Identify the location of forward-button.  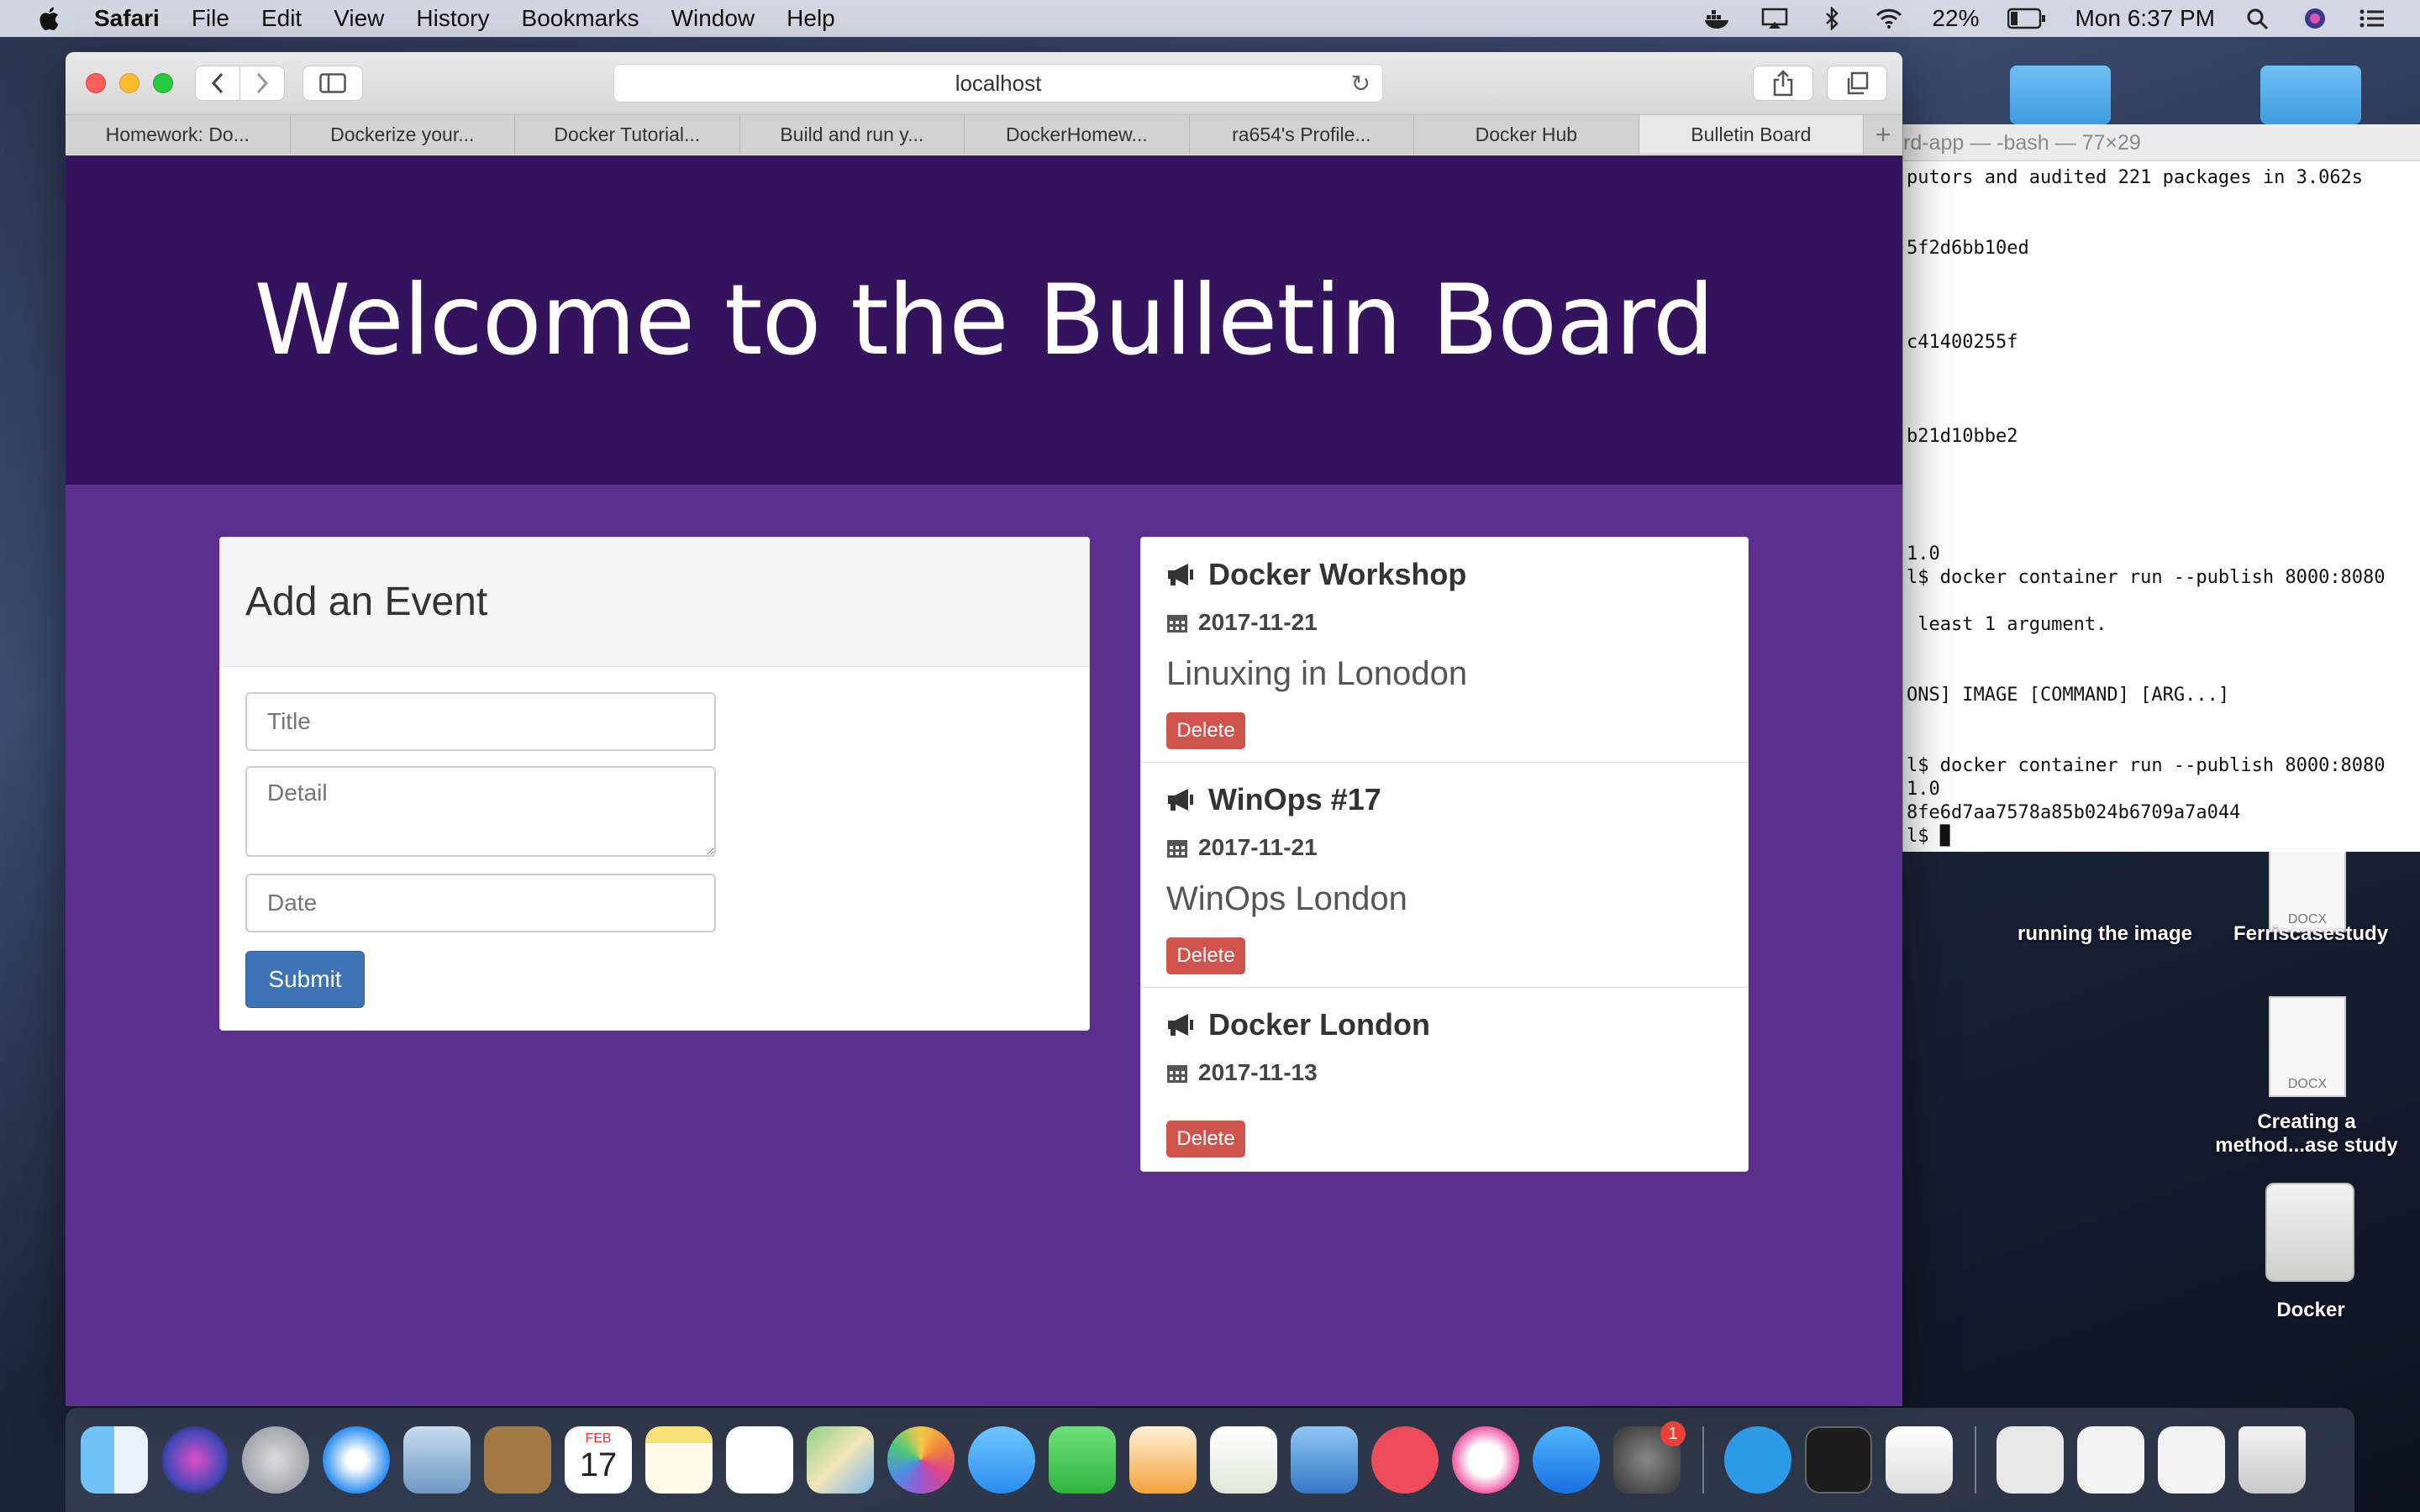
(262, 83).